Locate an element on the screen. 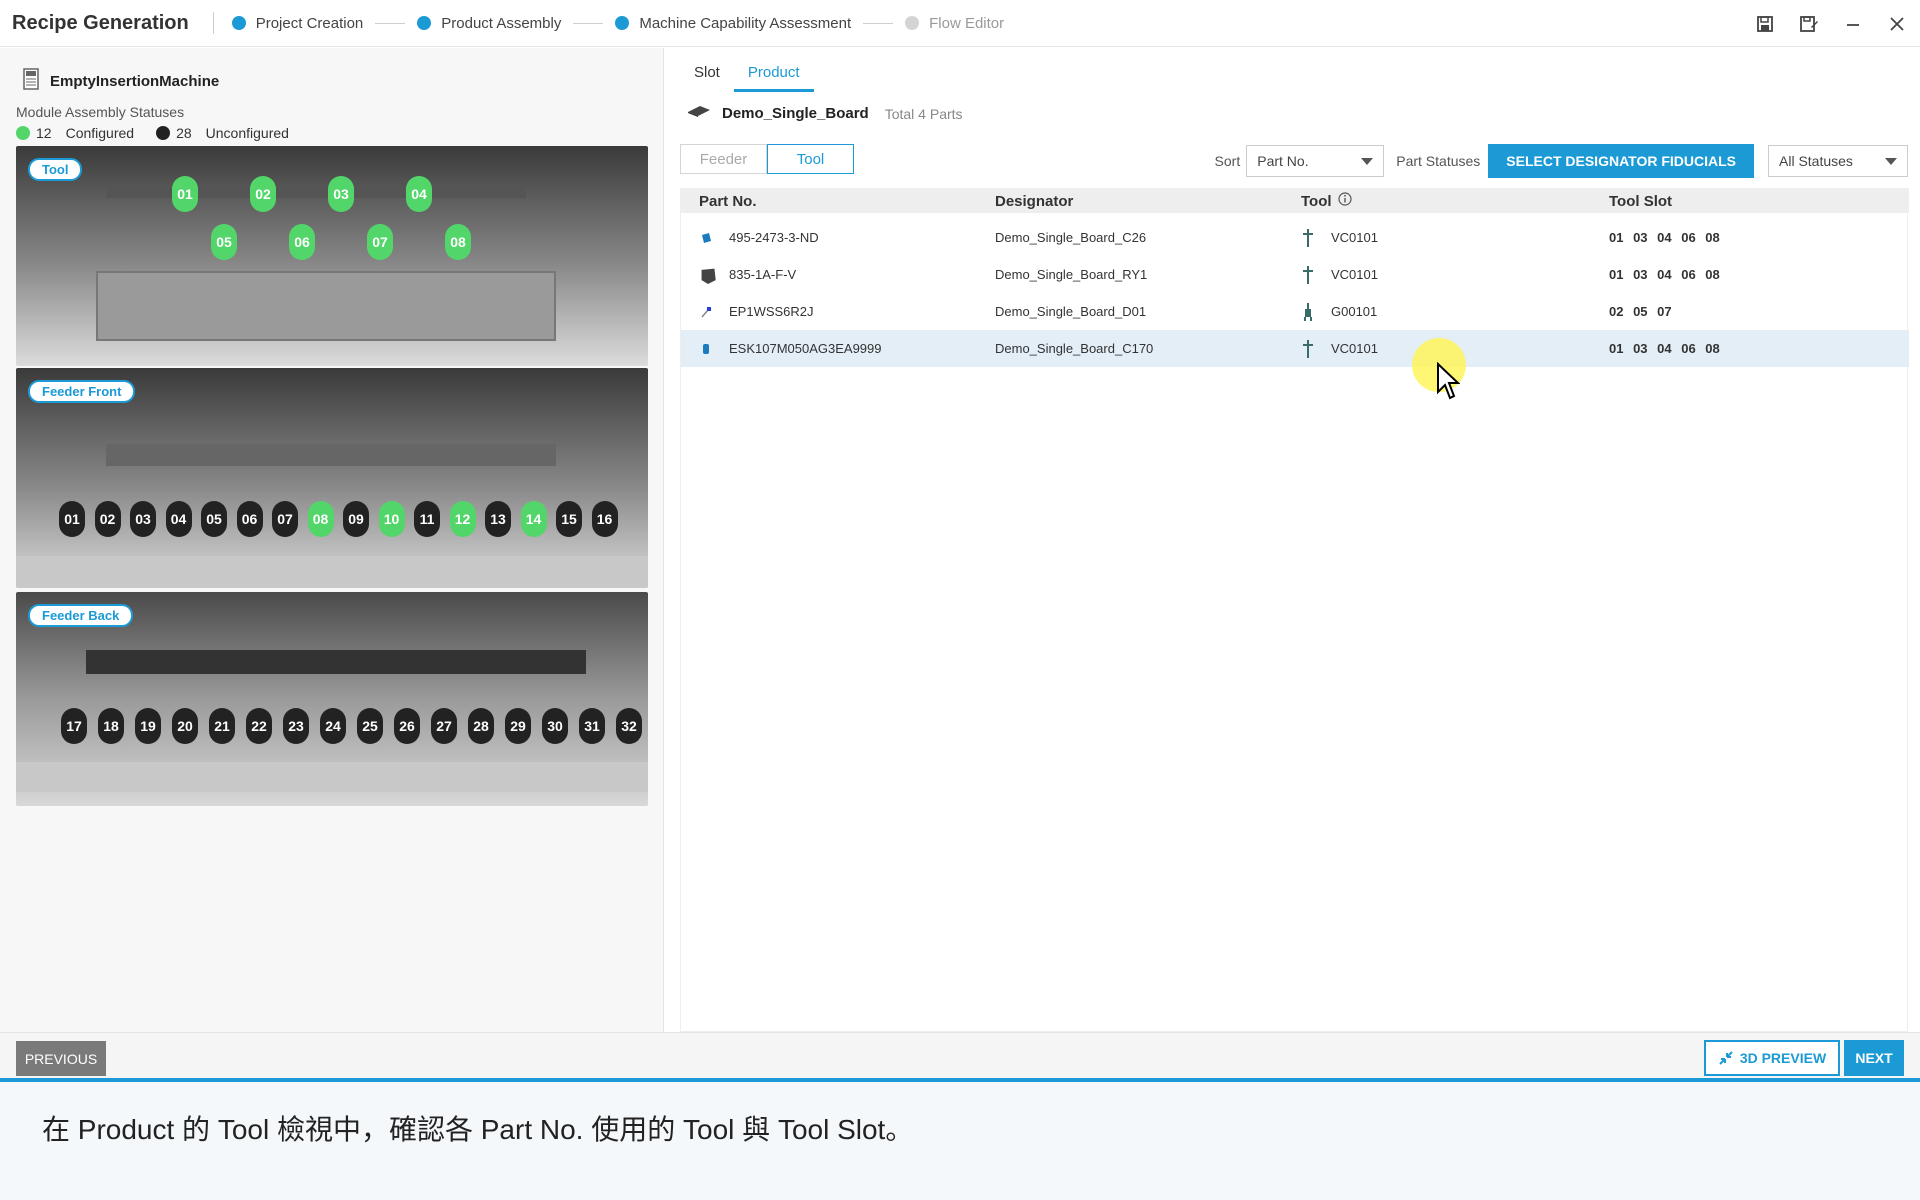 This screenshot has width=1920, height=1200. part-number: EP1WSS6R2J is located at coordinates (771, 311).